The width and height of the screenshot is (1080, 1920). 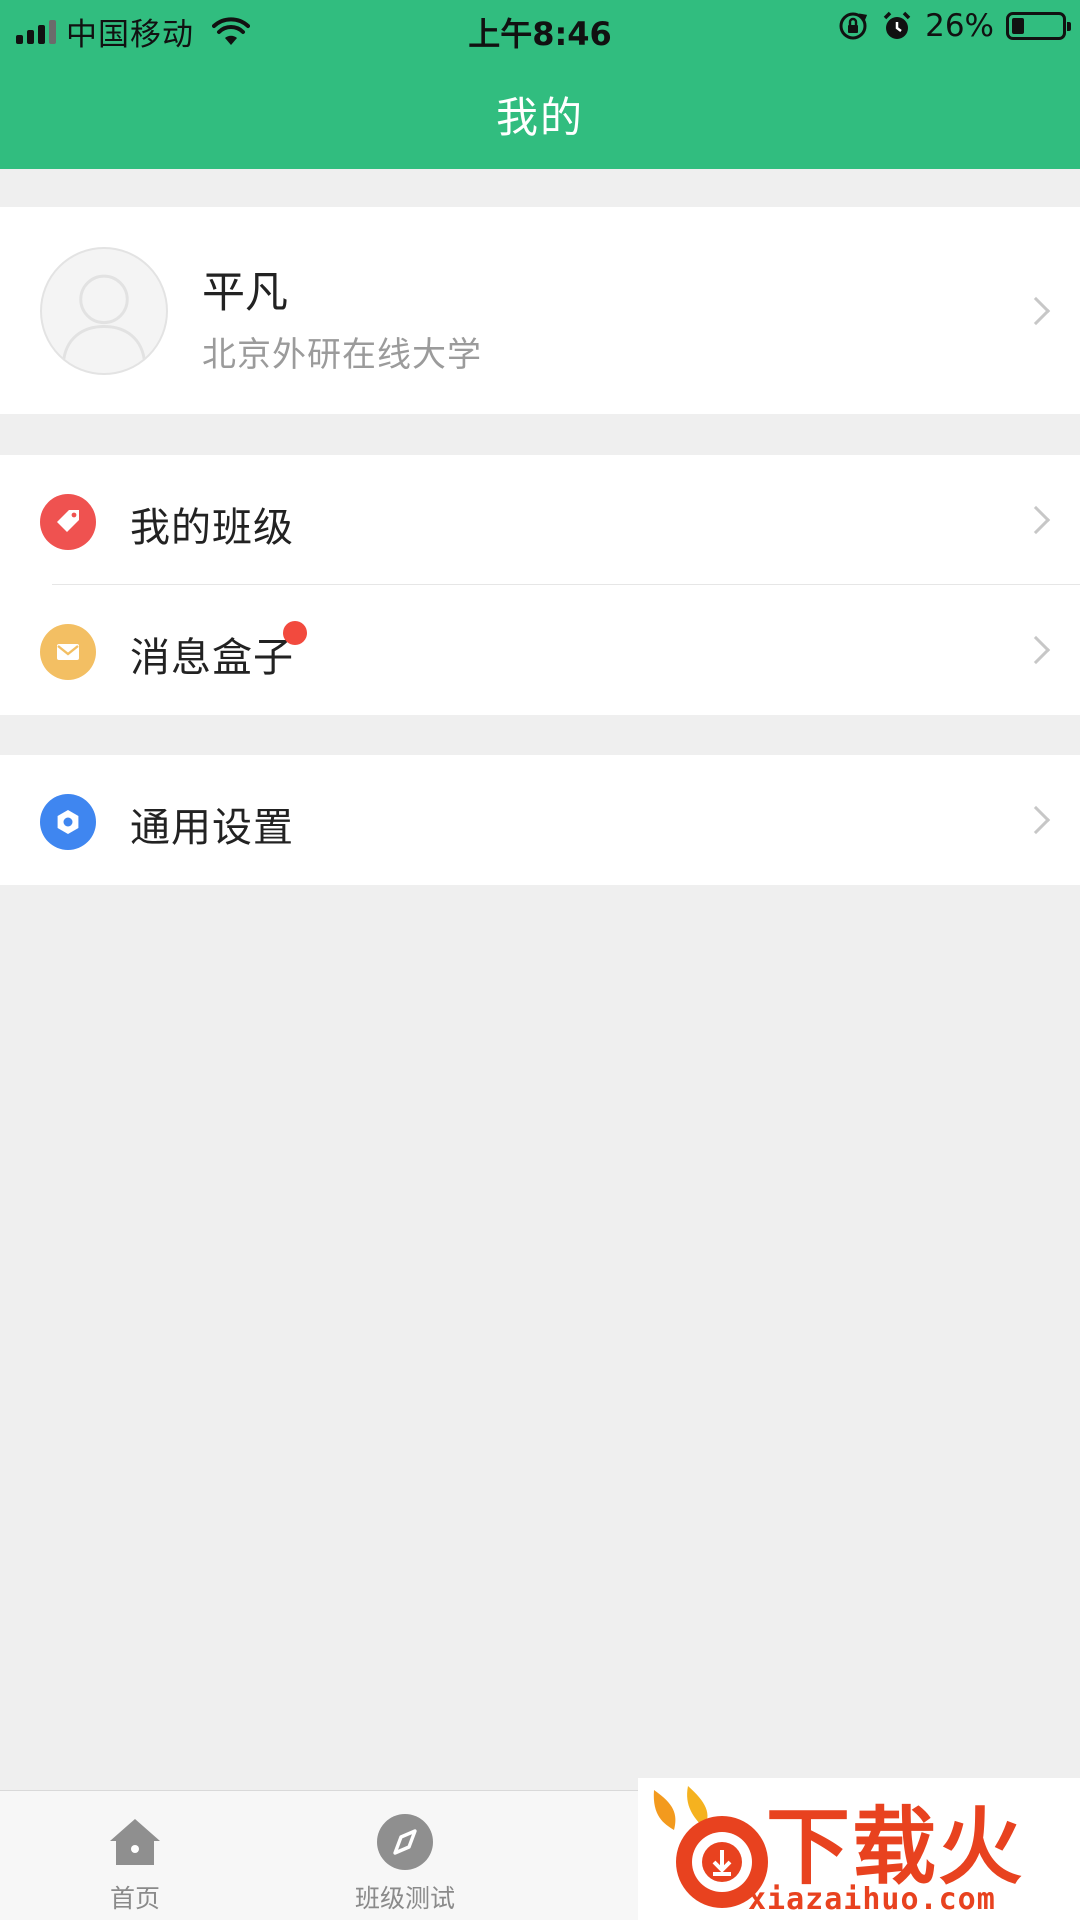 I want to click on menu-item-general-settings: 通用设置, so click(x=540, y=820).